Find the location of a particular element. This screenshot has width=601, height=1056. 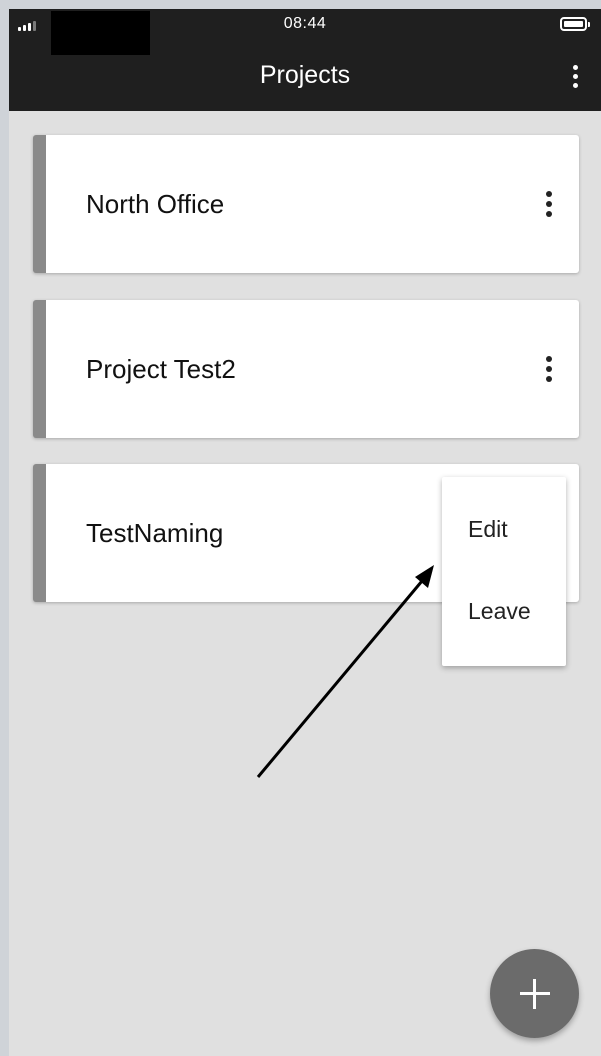

plus-icon-vertical is located at coordinates (534, 994).